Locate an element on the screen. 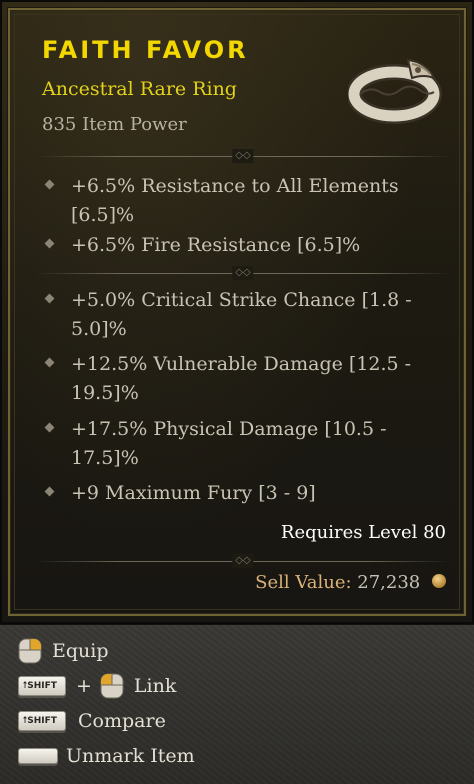  item-type: Ancestral Rare Ring is located at coordinates (139, 89).